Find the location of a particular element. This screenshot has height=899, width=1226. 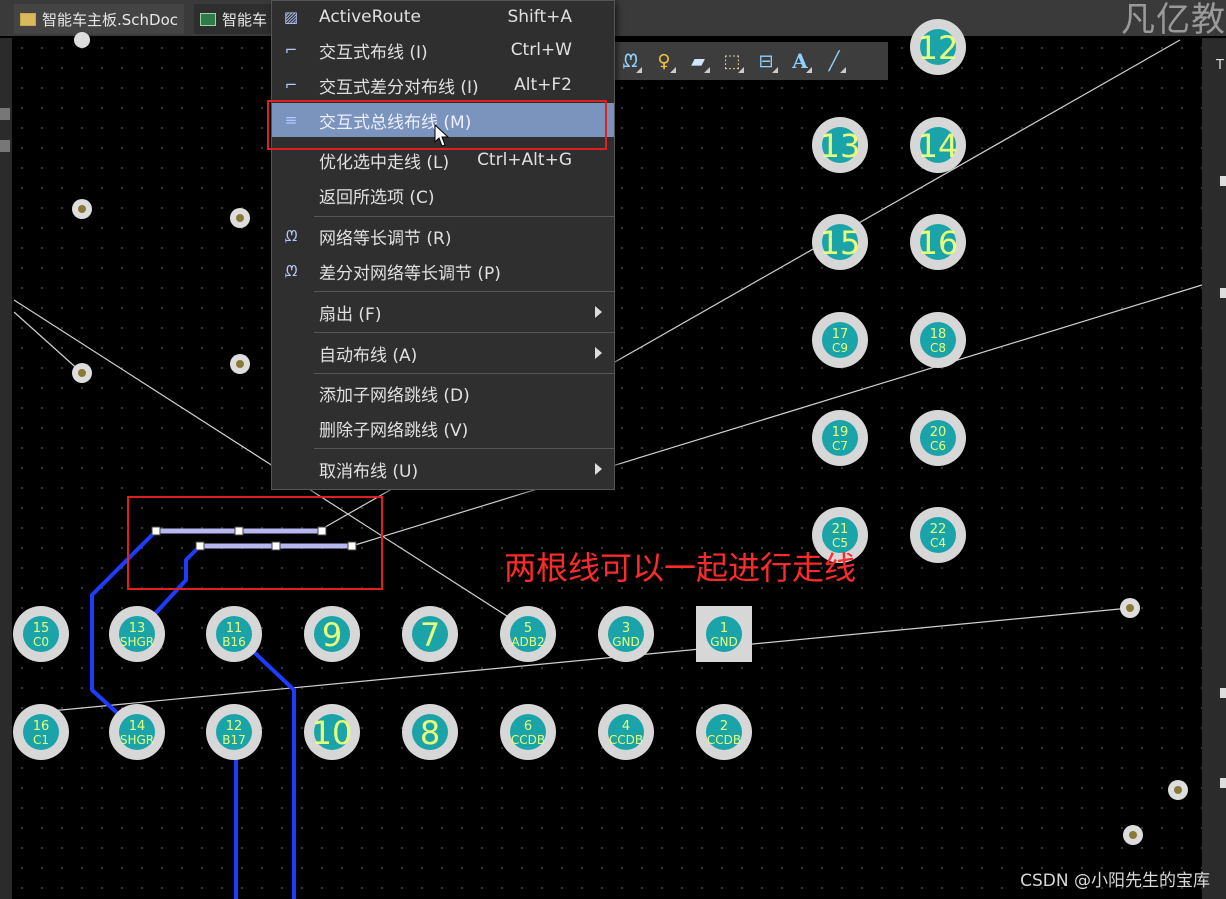

pad: 18C8 is located at coordinates (938, 340).